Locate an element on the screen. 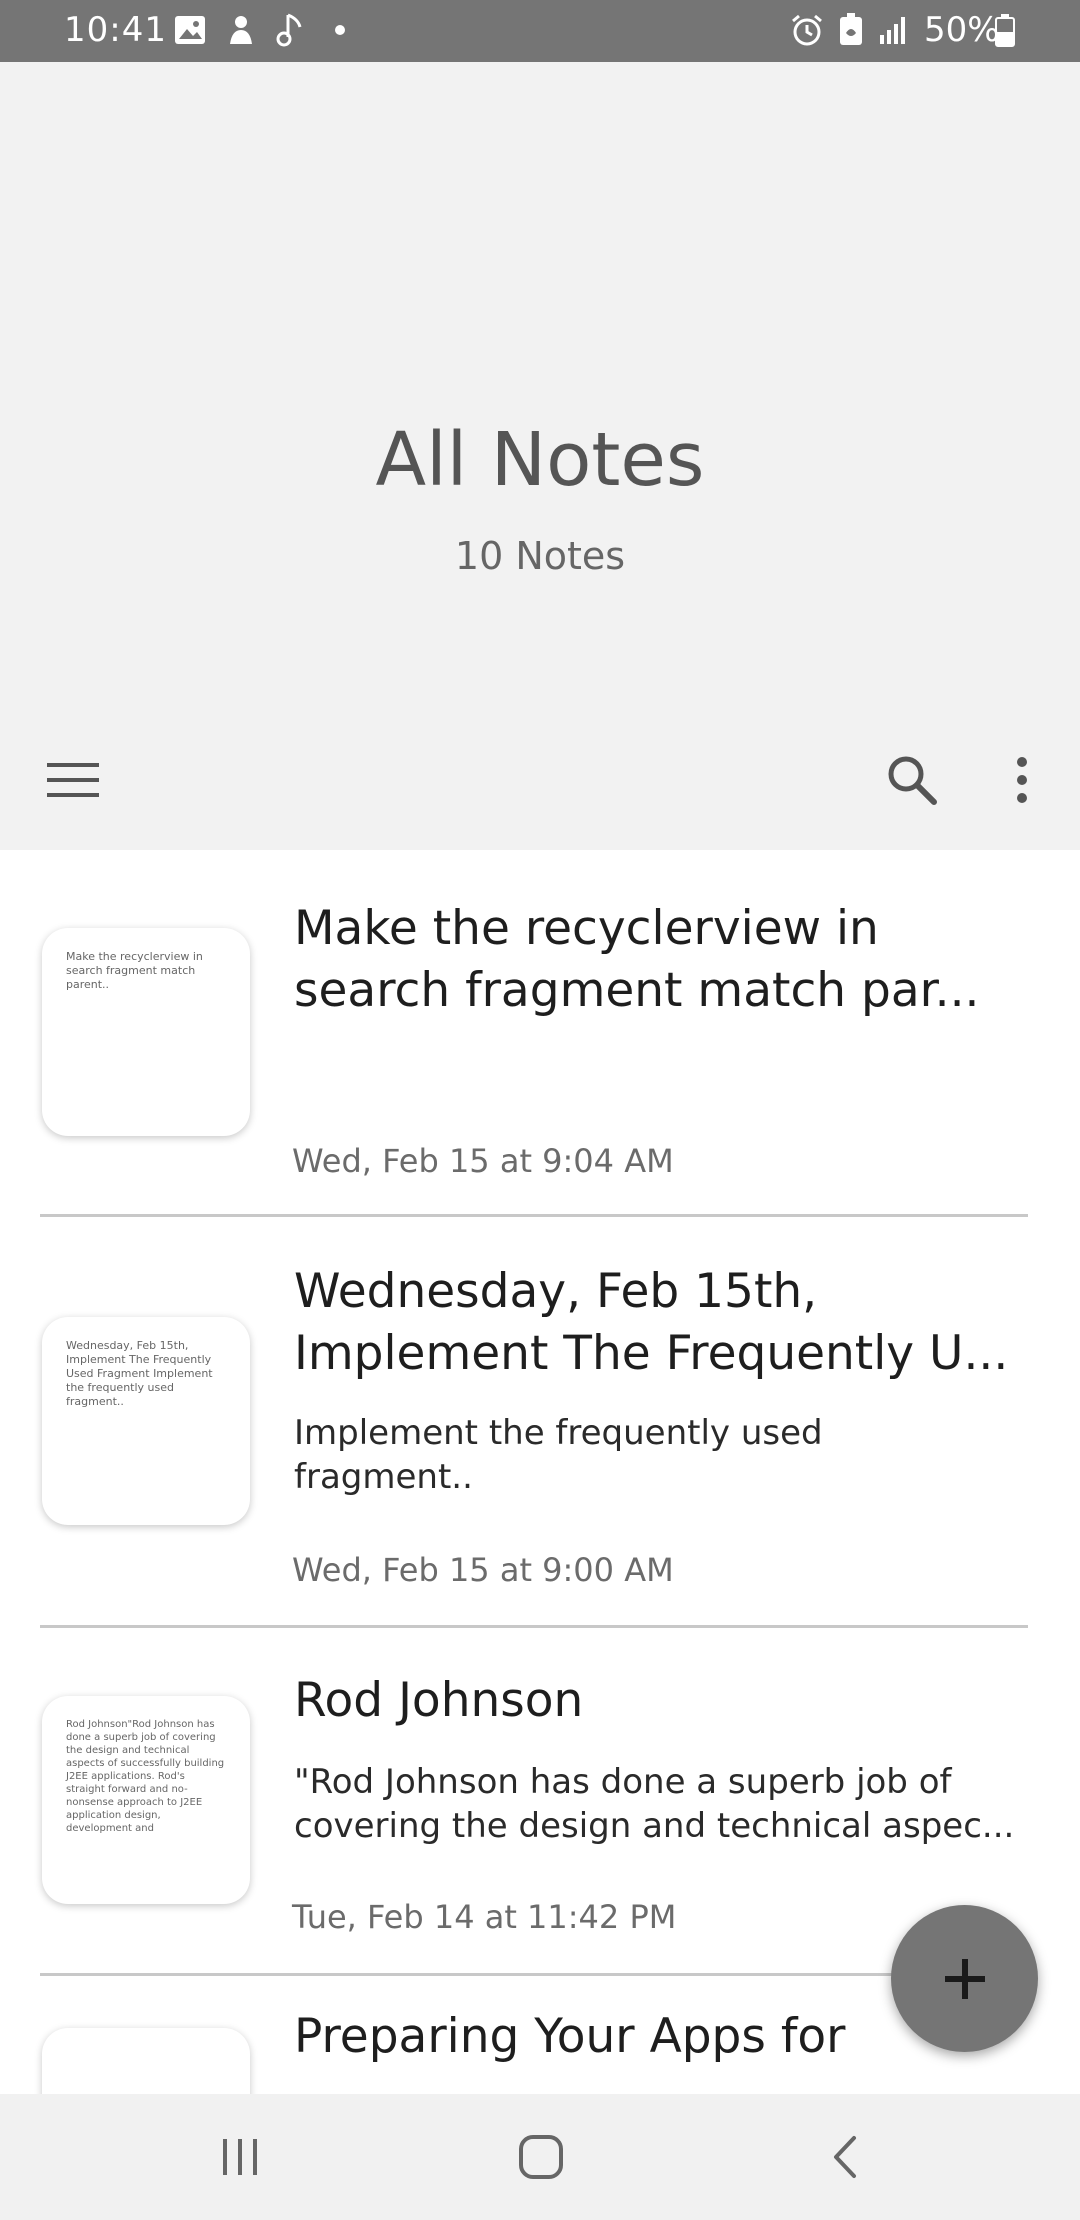 Image resolution: width=1080 pixels, height=2220 pixels. add-note-button is located at coordinates (964, 1978).